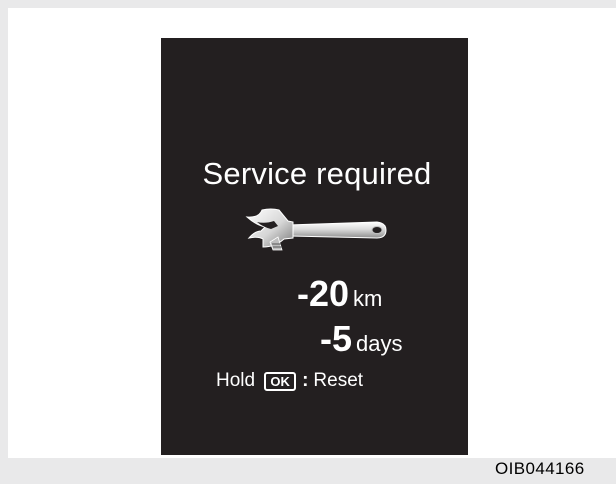 The height and width of the screenshot is (484, 616). What do you see at coordinates (338, 380) in the screenshot?
I see `reset-label: Reset` at bounding box center [338, 380].